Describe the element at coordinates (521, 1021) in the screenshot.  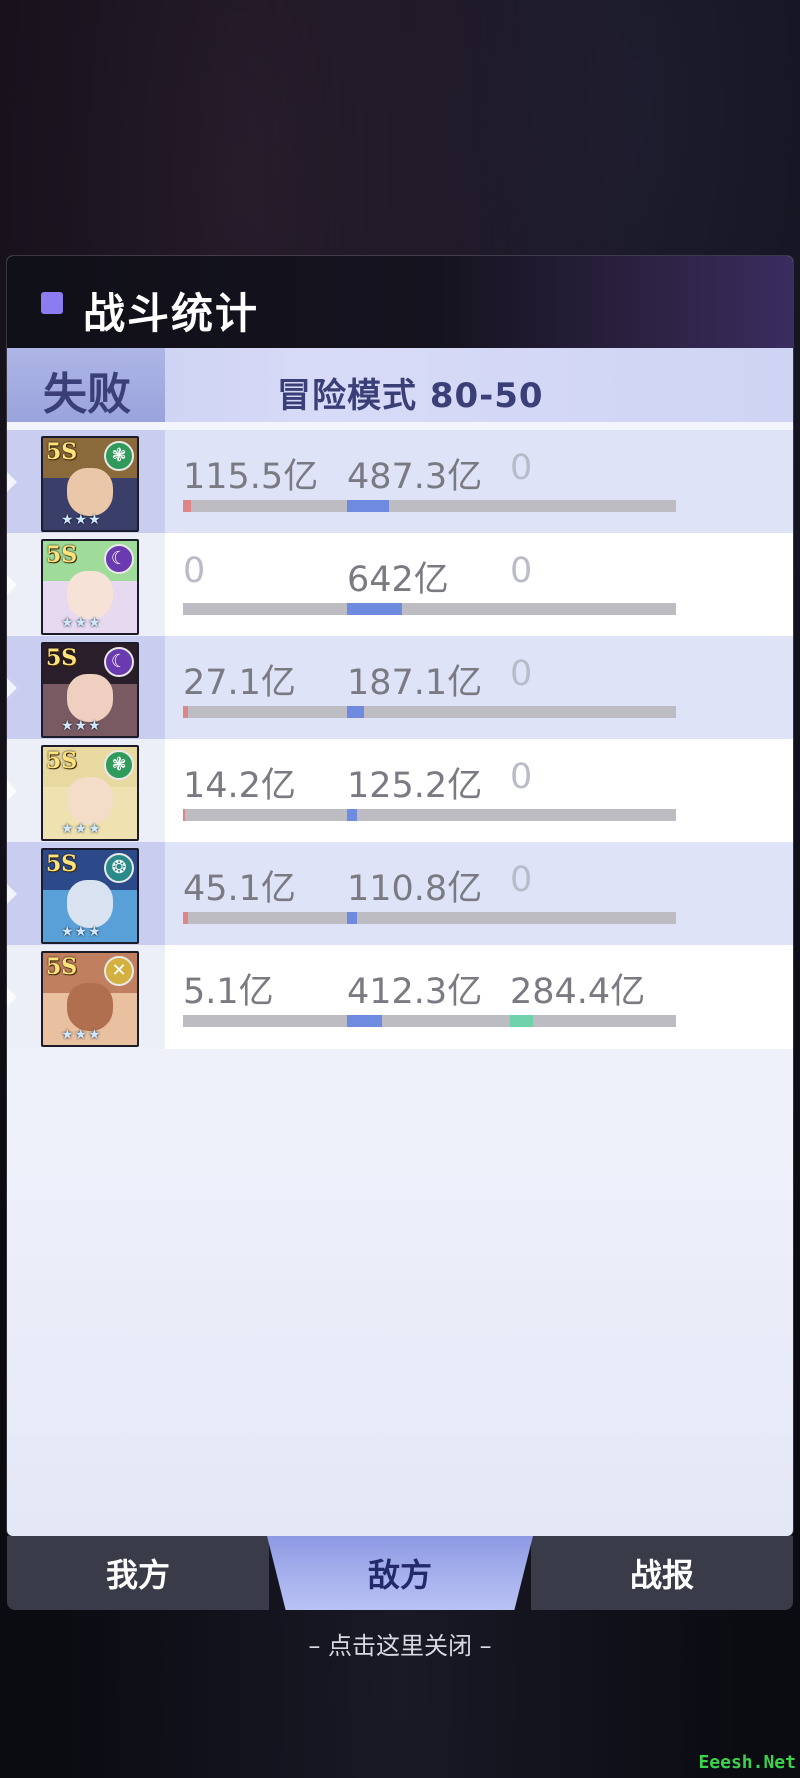
I see `heal-bar-fill` at that location.